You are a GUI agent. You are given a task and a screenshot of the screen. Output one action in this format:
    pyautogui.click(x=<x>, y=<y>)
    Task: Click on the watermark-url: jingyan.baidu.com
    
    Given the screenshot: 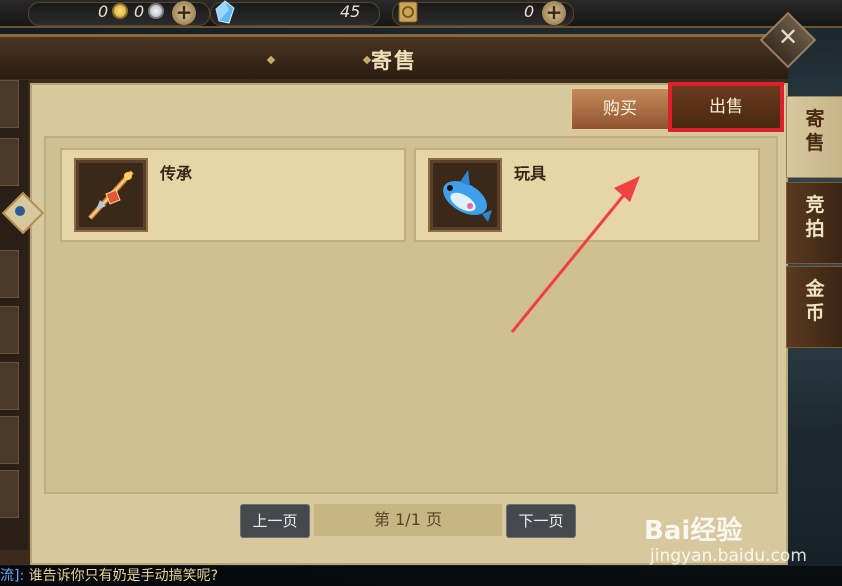 What is the action you would take?
    pyautogui.click(x=728, y=556)
    